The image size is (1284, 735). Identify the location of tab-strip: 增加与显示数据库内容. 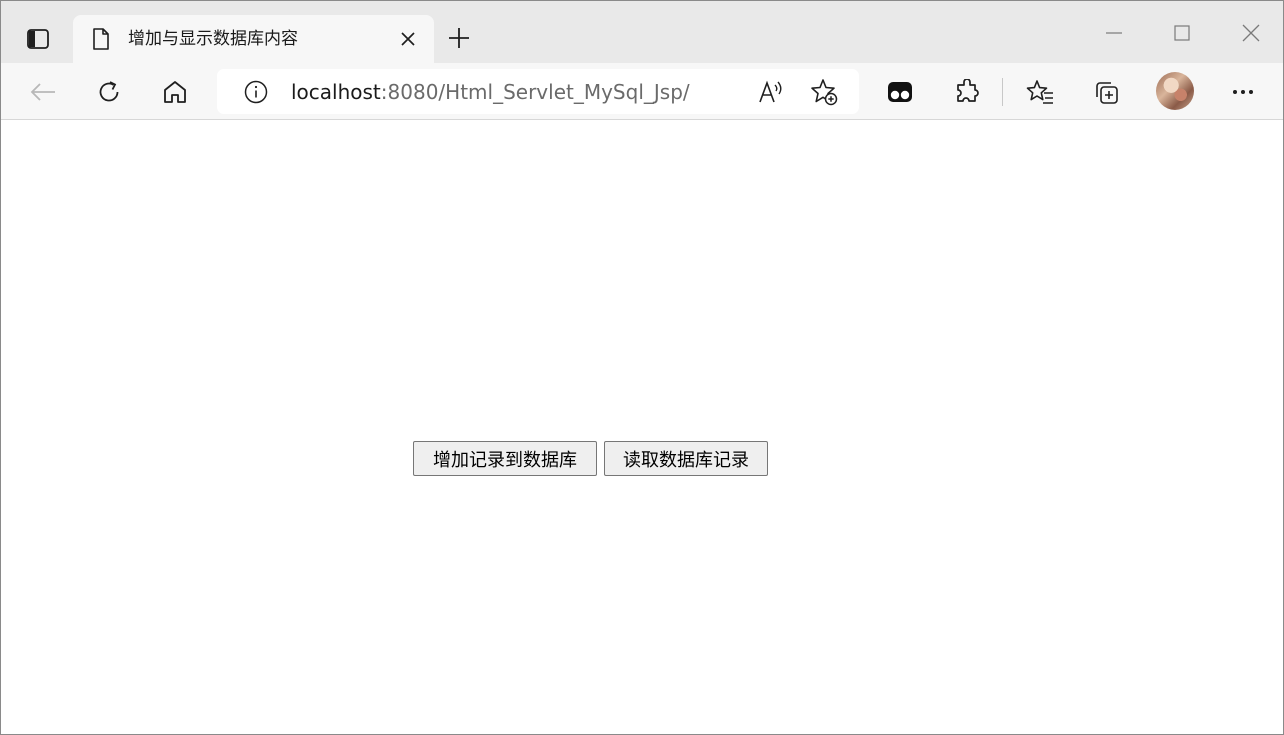
(642, 32).